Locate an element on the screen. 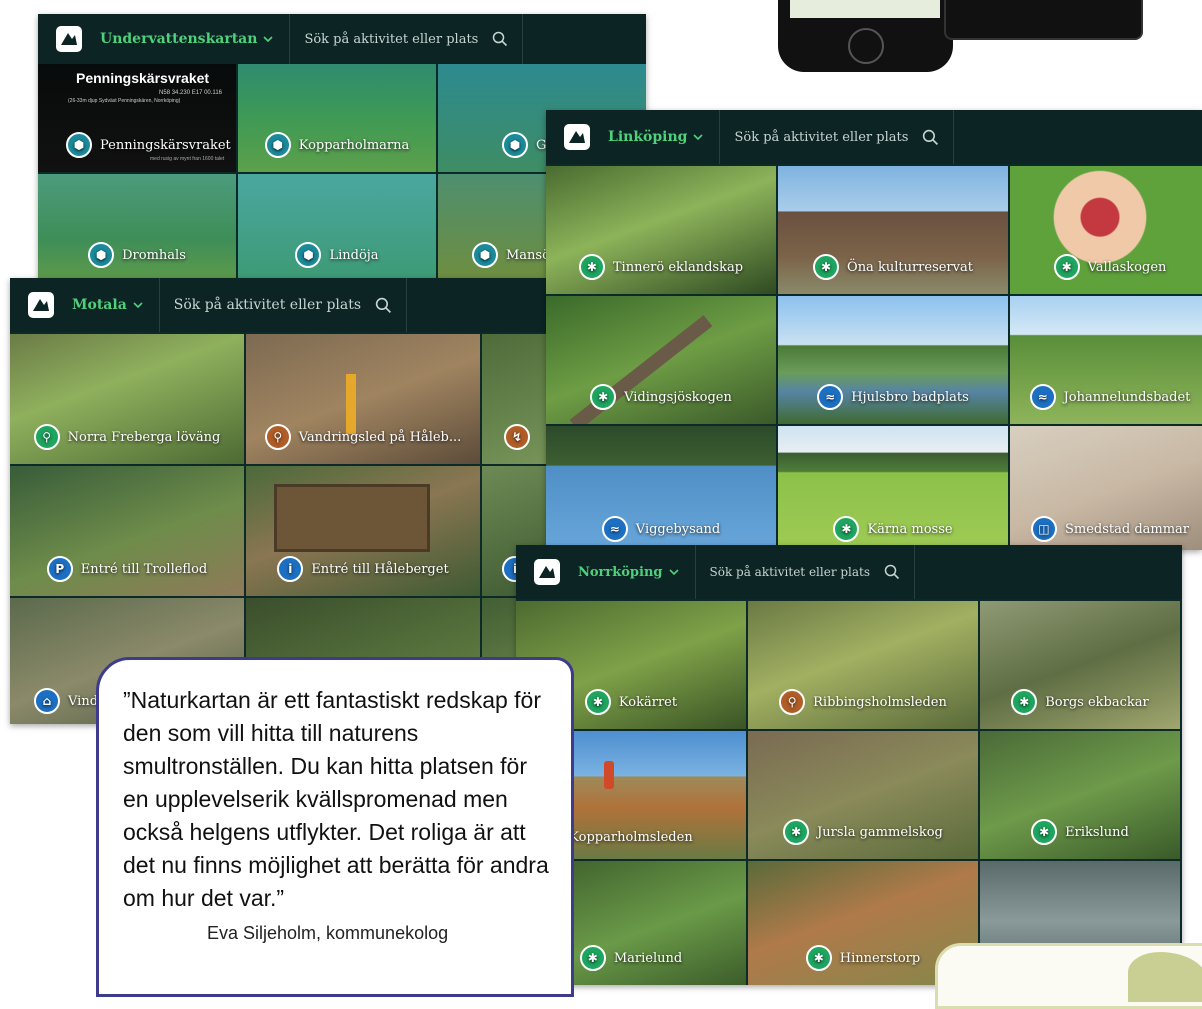 The width and height of the screenshot is (1202, 1009). tile-hjulsbro: ≈ Hjulsbro badplats is located at coordinates (893, 360).